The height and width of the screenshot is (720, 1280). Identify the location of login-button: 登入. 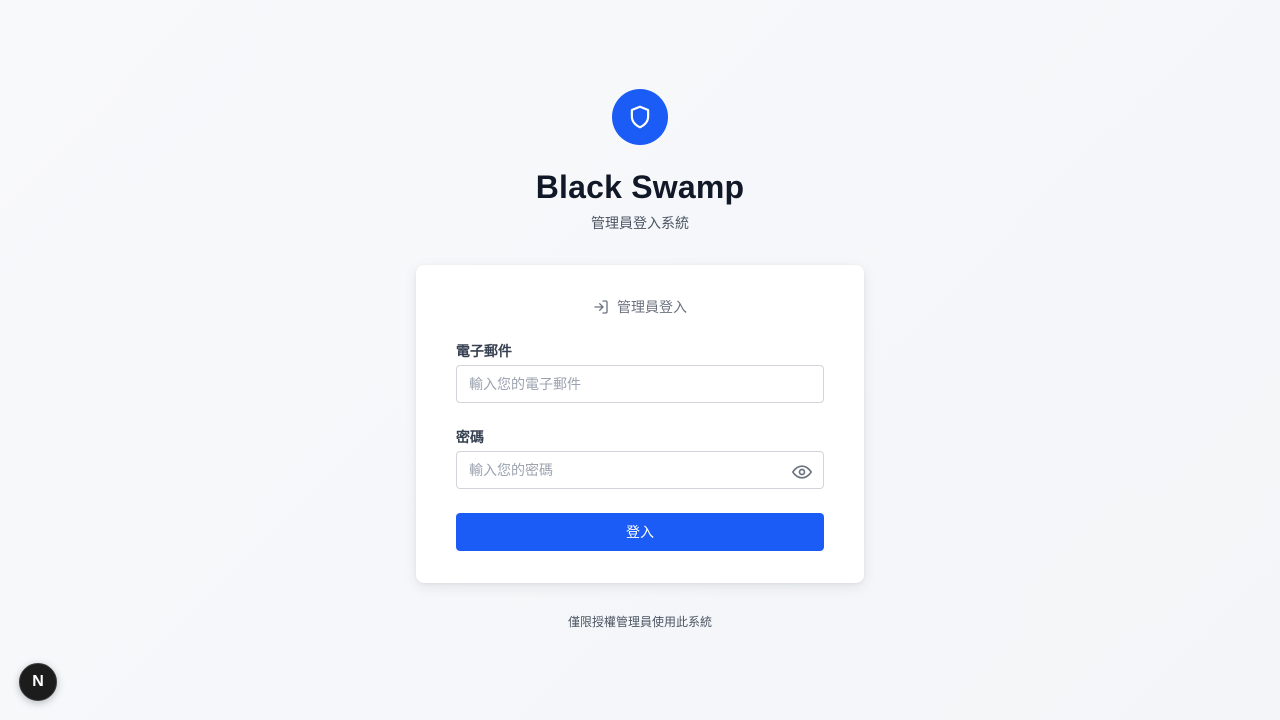
(640, 532).